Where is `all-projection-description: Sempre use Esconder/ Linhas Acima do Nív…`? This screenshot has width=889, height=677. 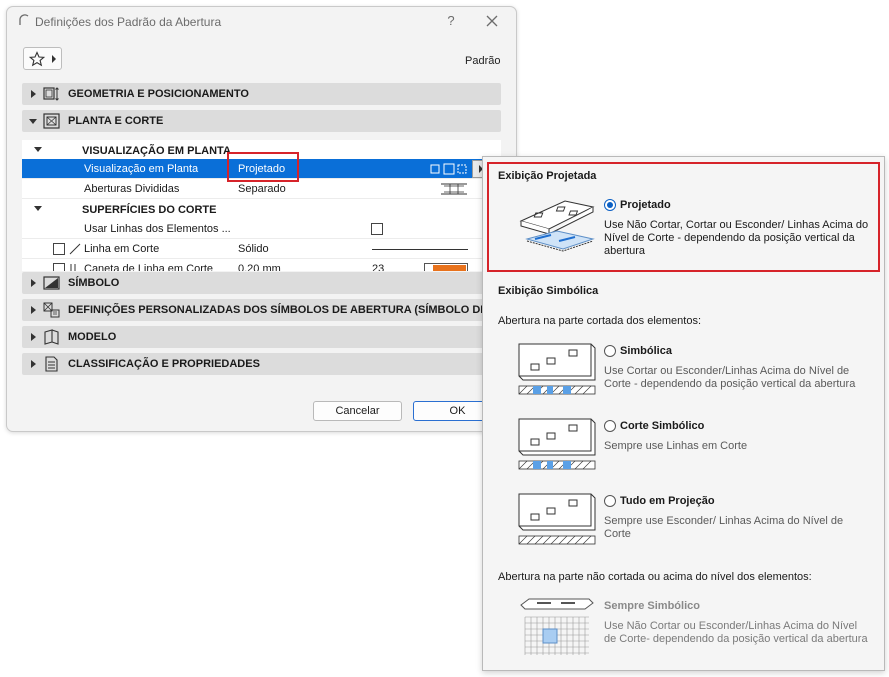 all-projection-description: Sempre use Esconder/ Linhas Acima do Nív… is located at coordinates (724, 527).